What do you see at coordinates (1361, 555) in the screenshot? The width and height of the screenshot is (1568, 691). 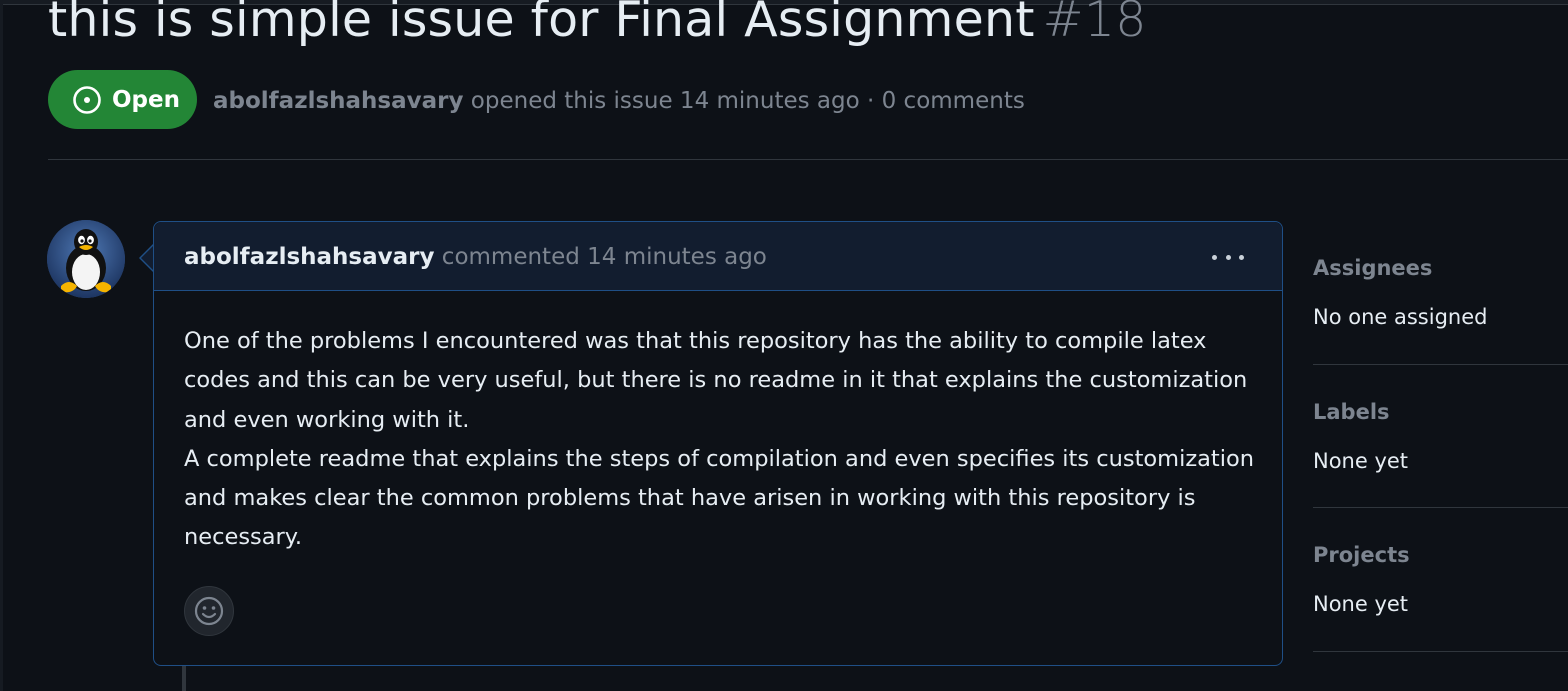 I see `projects-heading: Projects` at bounding box center [1361, 555].